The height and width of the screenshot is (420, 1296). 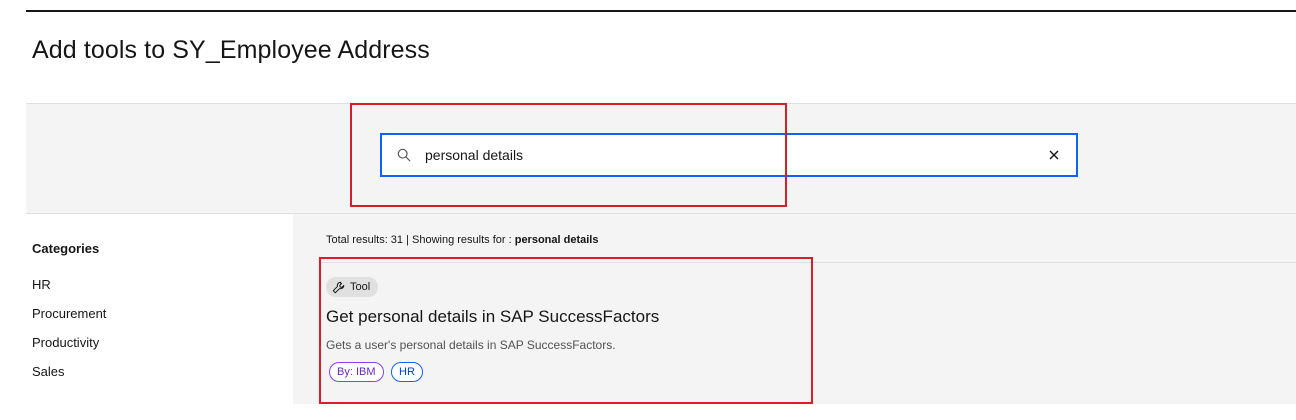 I want to click on search-icon, so click(x=404, y=155).